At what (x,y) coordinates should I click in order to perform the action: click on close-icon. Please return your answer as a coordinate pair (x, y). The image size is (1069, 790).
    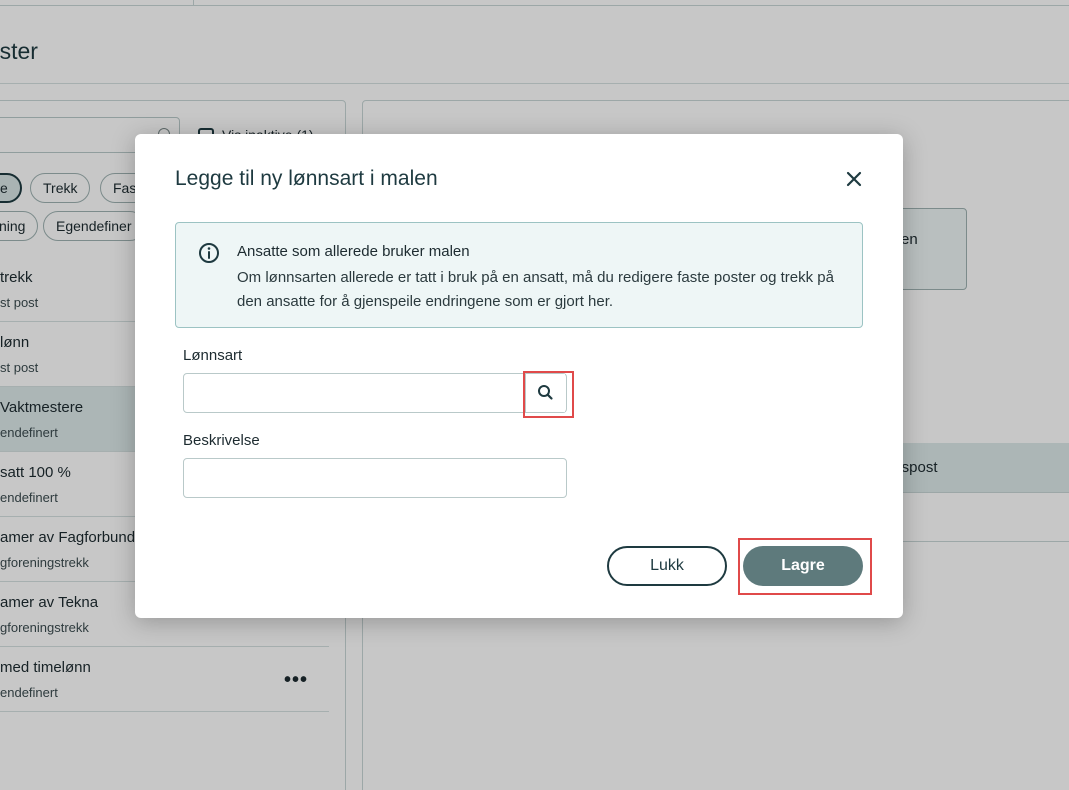
    Looking at the image, I should click on (854, 179).